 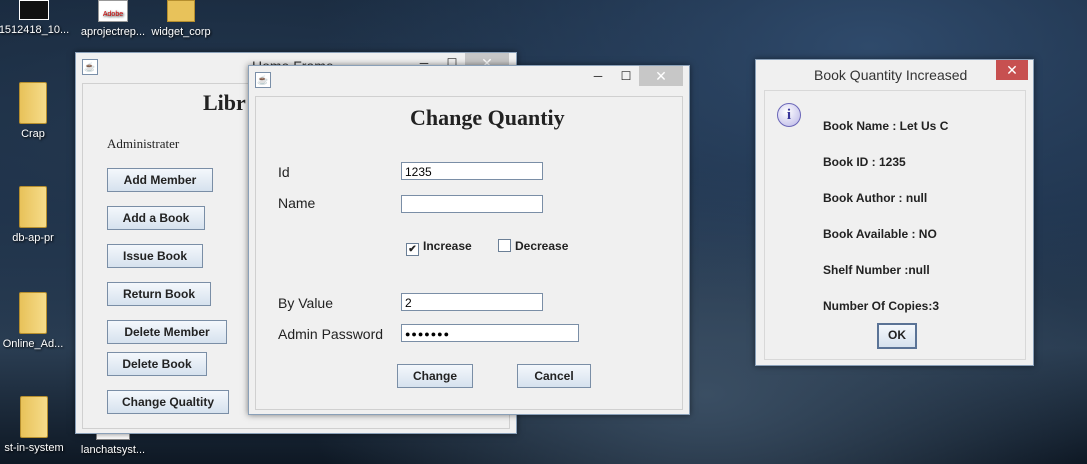 What do you see at coordinates (469, 80) in the screenshot?
I see `change-quantity-titlebar: ☕ ─ ☐ ✕` at bounding box center [469, 80].